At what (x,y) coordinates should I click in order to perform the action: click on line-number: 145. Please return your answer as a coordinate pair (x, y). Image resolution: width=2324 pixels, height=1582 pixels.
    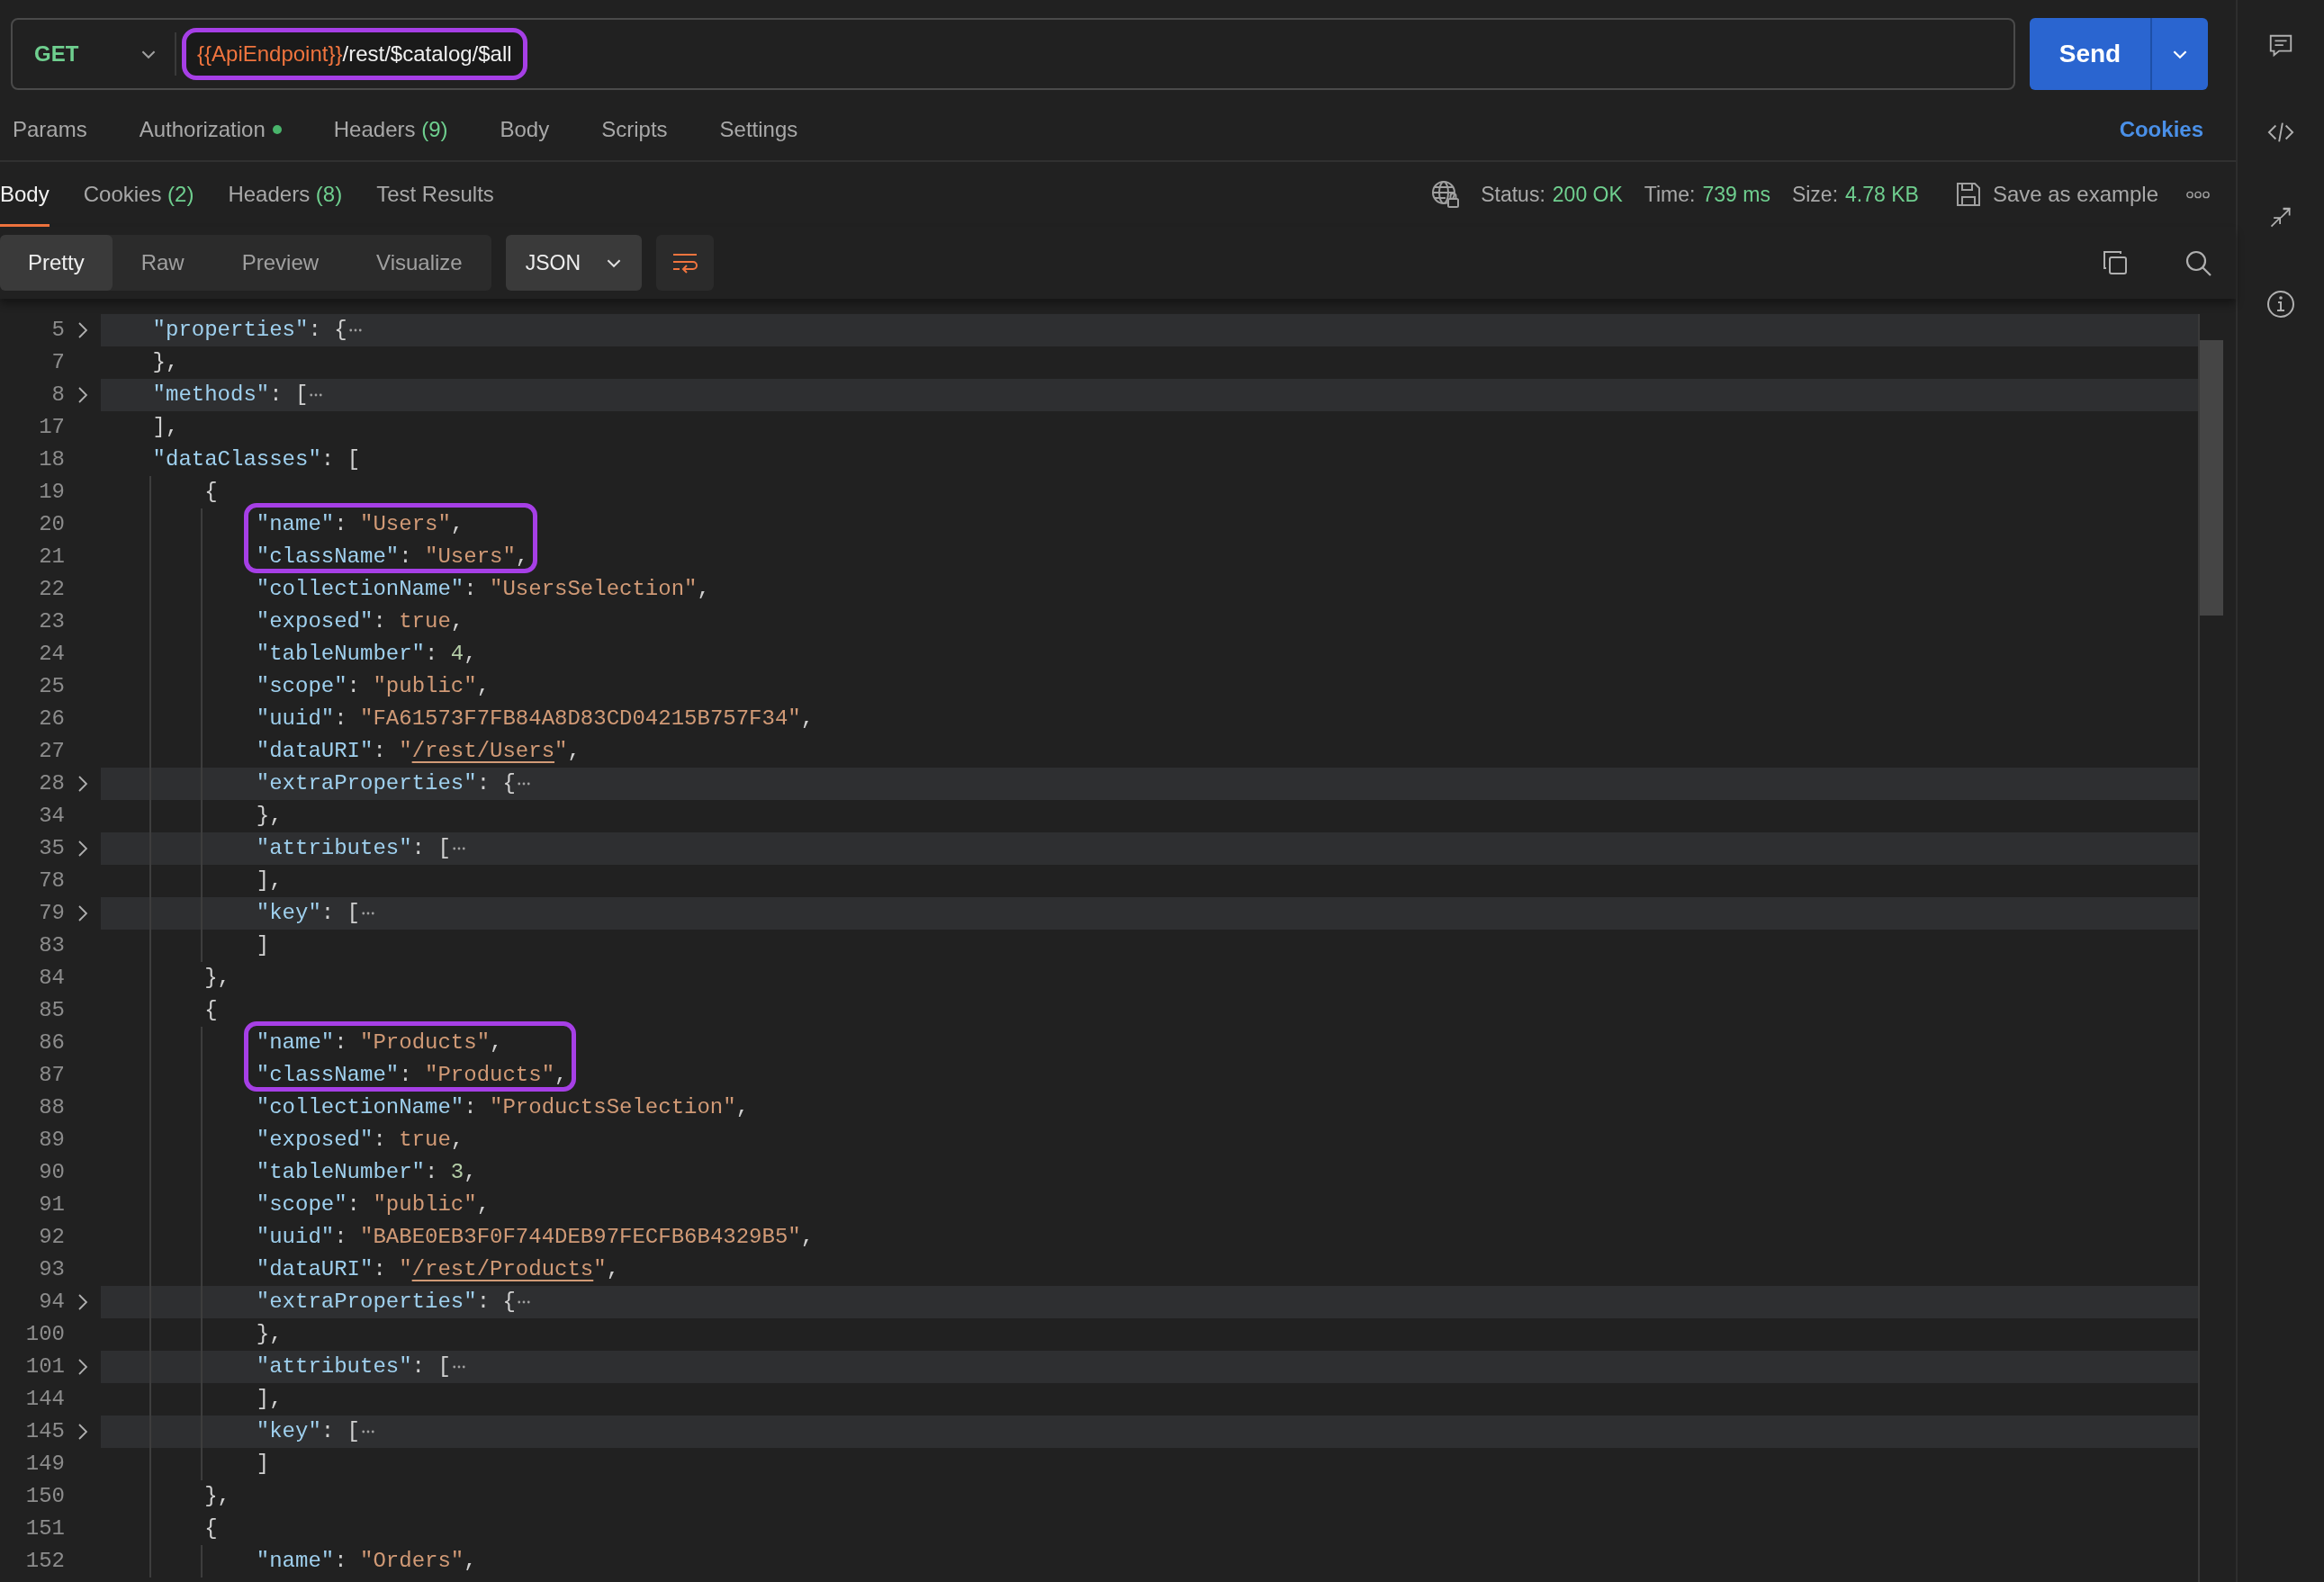
    Looking at the image, I should click on (44, 1431).